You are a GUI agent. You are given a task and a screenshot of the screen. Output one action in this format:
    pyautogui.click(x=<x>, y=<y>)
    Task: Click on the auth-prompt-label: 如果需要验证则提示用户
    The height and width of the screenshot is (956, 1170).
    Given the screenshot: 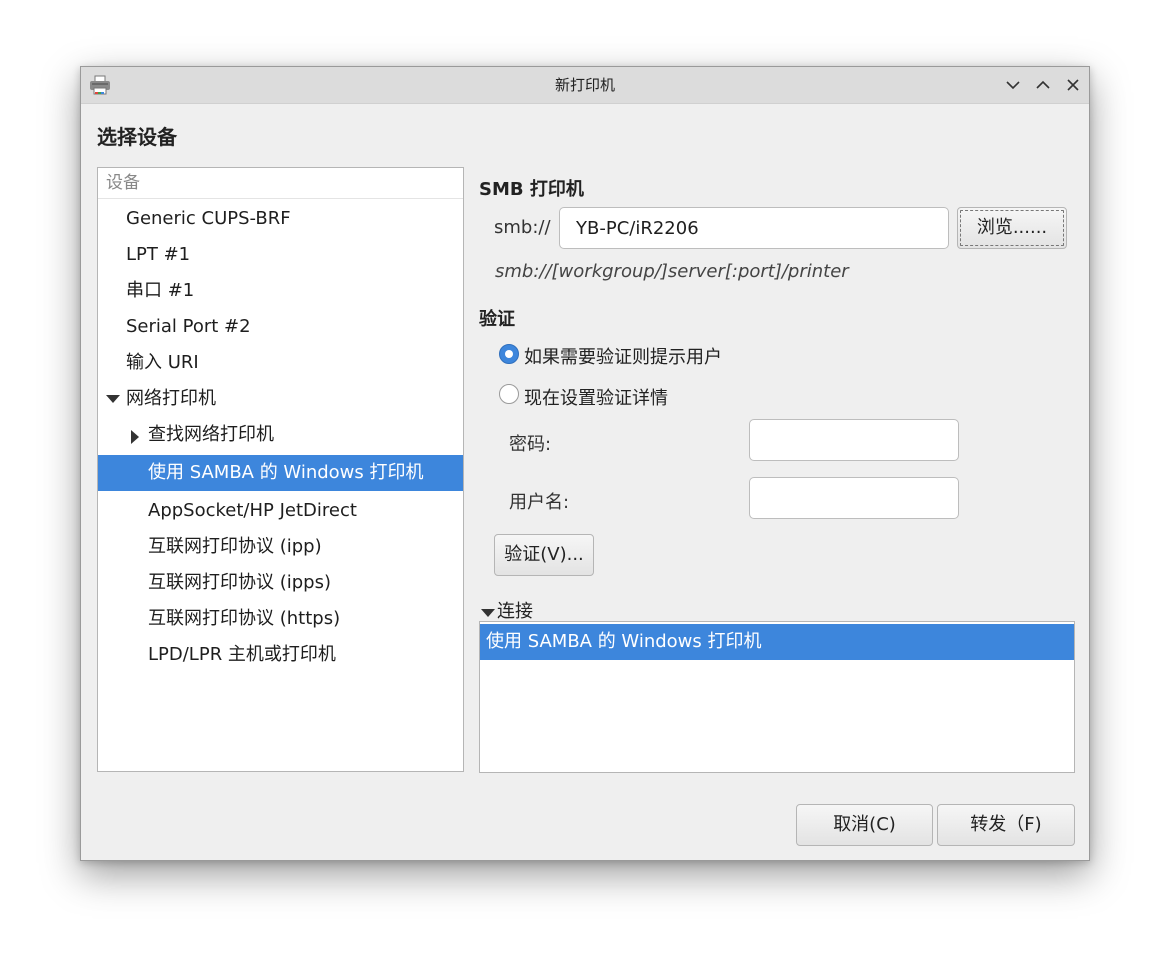 What is the action you would take?
    pyautogui.click(x=623, y=356)
    